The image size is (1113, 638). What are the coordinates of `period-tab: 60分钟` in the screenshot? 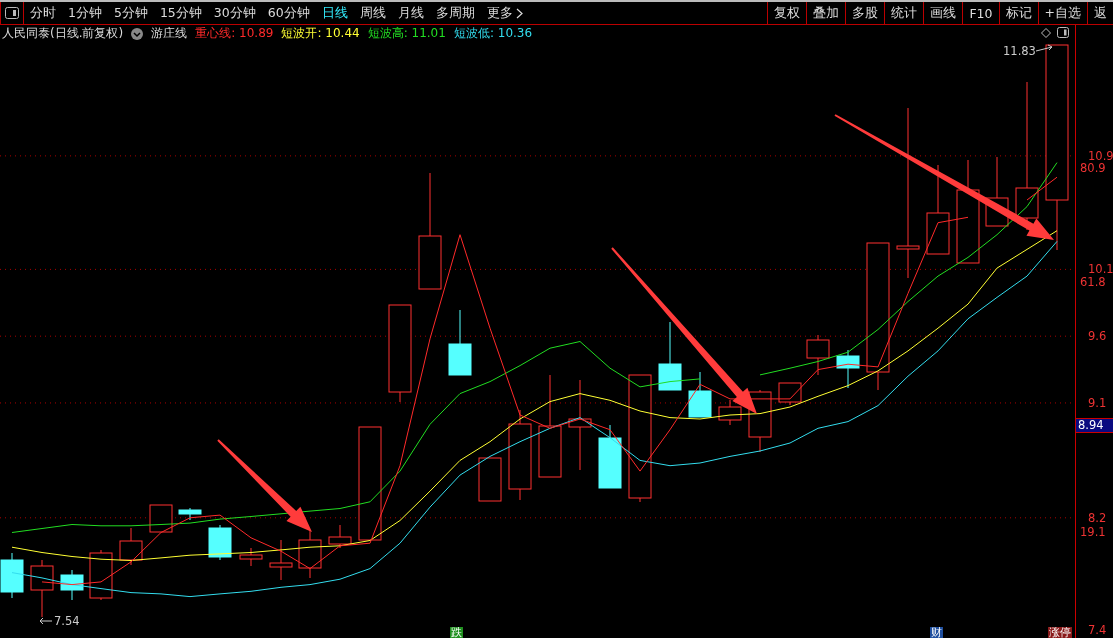 It's located at (288, 13).